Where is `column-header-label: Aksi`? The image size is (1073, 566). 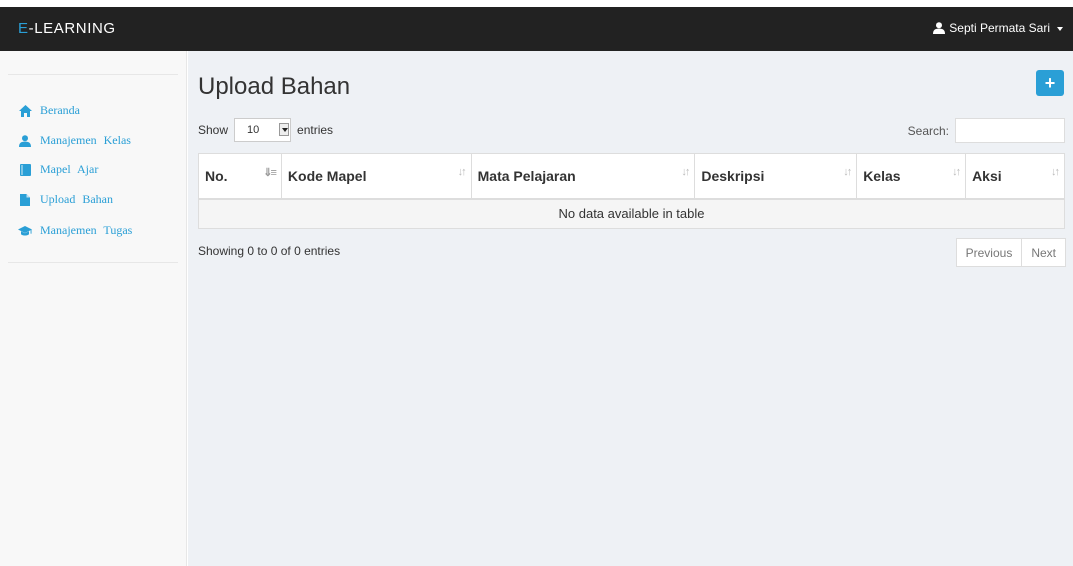
column-header-label: Aksi is located at coordinates (987, 175).